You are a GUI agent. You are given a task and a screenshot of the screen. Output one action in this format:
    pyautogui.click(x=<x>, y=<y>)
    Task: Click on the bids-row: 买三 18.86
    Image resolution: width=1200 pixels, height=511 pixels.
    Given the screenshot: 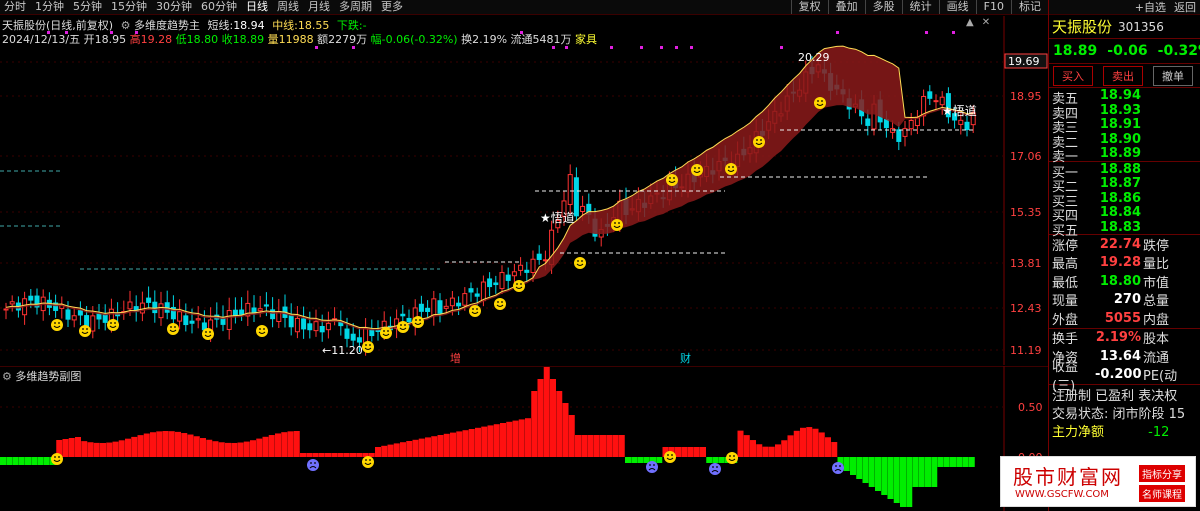 What is the action you would take?
    pyautogui.click(x=1124, y=200)
    